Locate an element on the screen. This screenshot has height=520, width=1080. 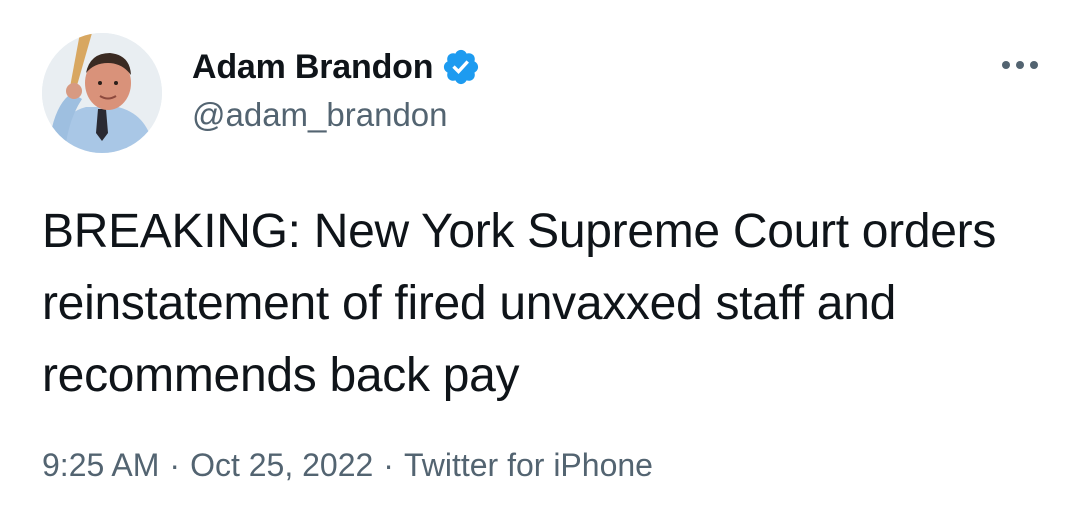
more-options-button is located at coordinates (1020, 65).